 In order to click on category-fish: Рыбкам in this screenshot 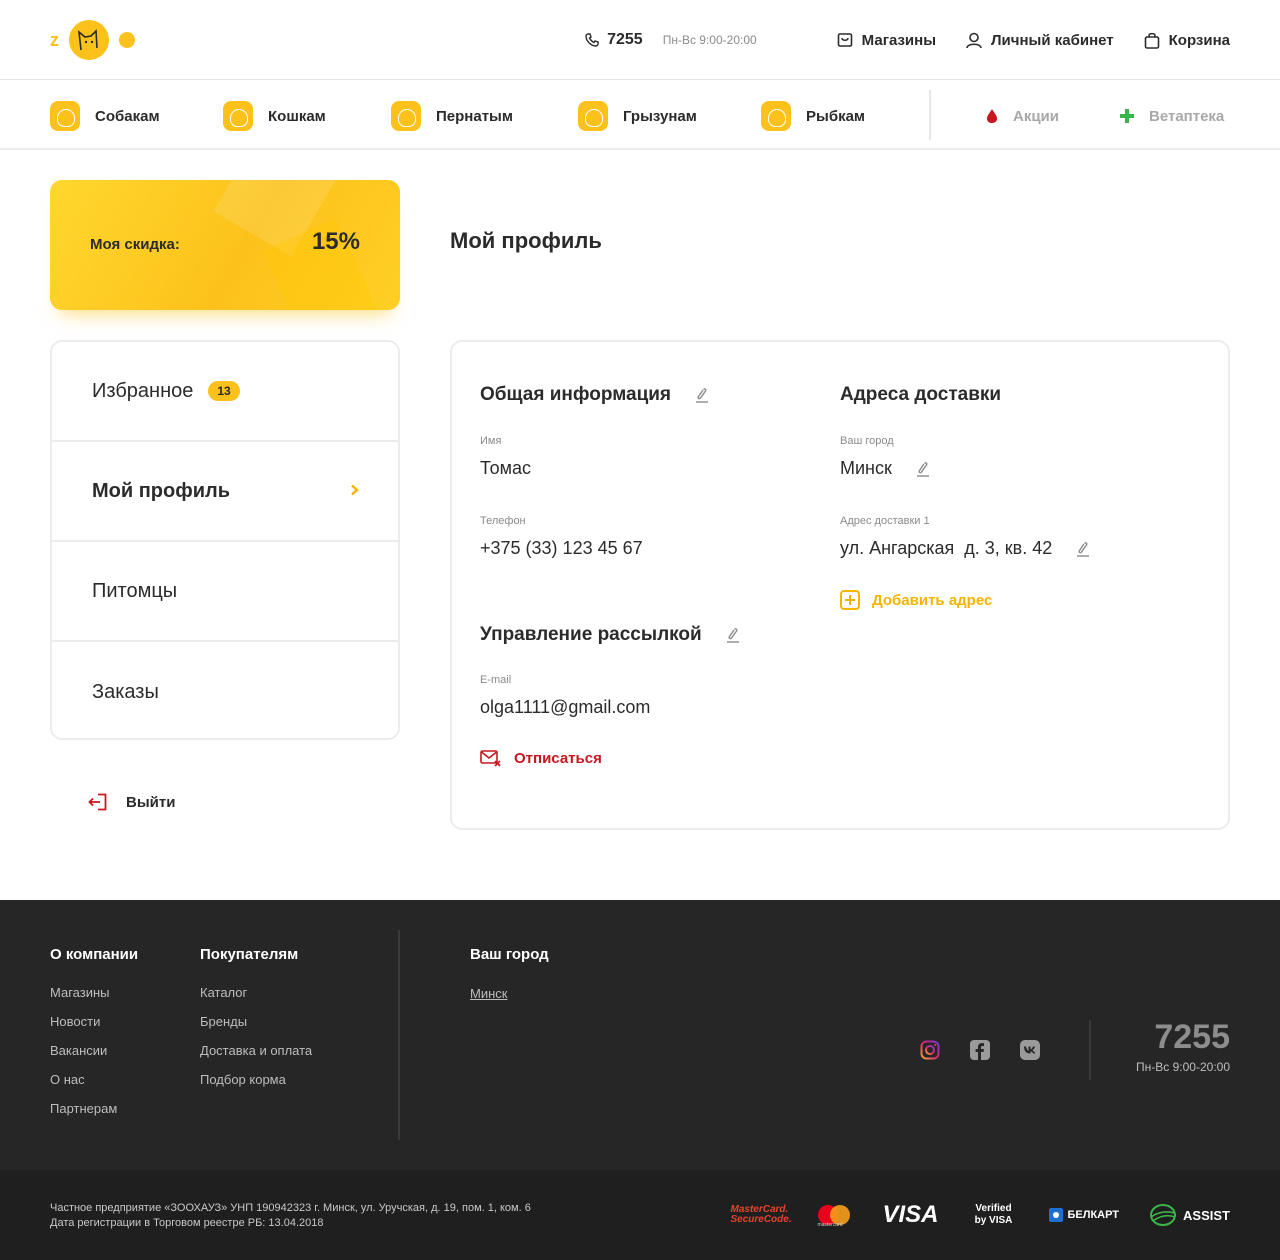, I will do `click(813, 116)`.